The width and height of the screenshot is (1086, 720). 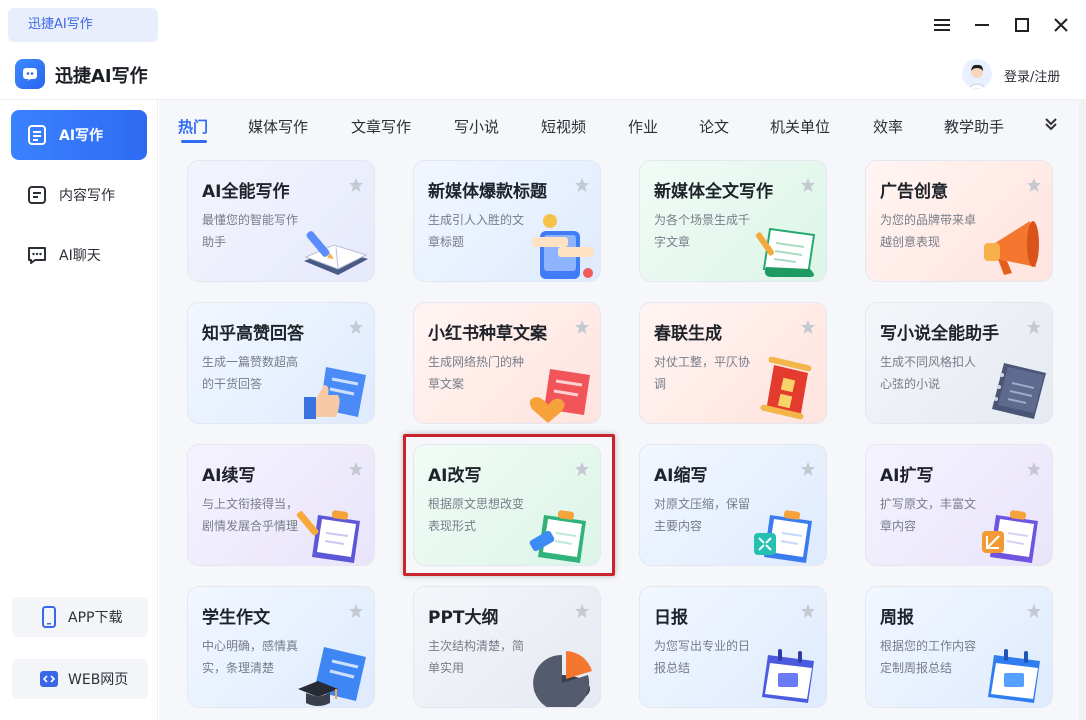 What do you see at coordinates (381, 126) in the screenshot?
I see `tab-article-writing: 文章写作` at bounding box center [381, 126].